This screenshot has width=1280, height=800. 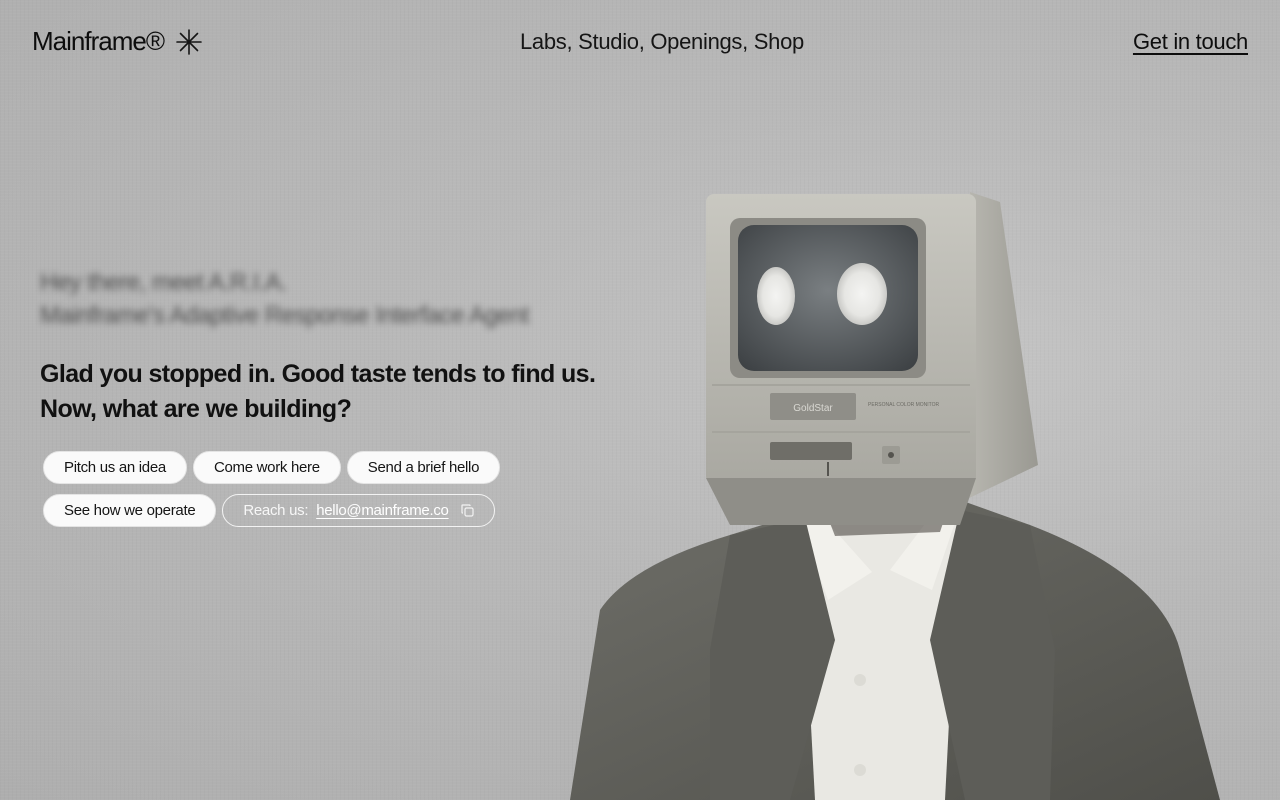 What do you see at coordinates (382, 510) in the screenshot?
I see `email-link: hello@mainframe.co` at bounding box center [382, 510].